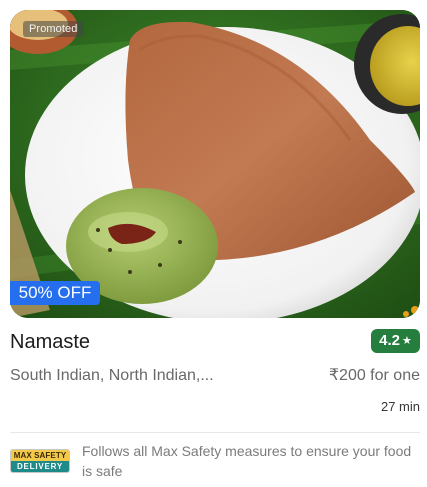 The height and width of the screenshot is (487, 427). I want to click on divider, so click(215, 432).